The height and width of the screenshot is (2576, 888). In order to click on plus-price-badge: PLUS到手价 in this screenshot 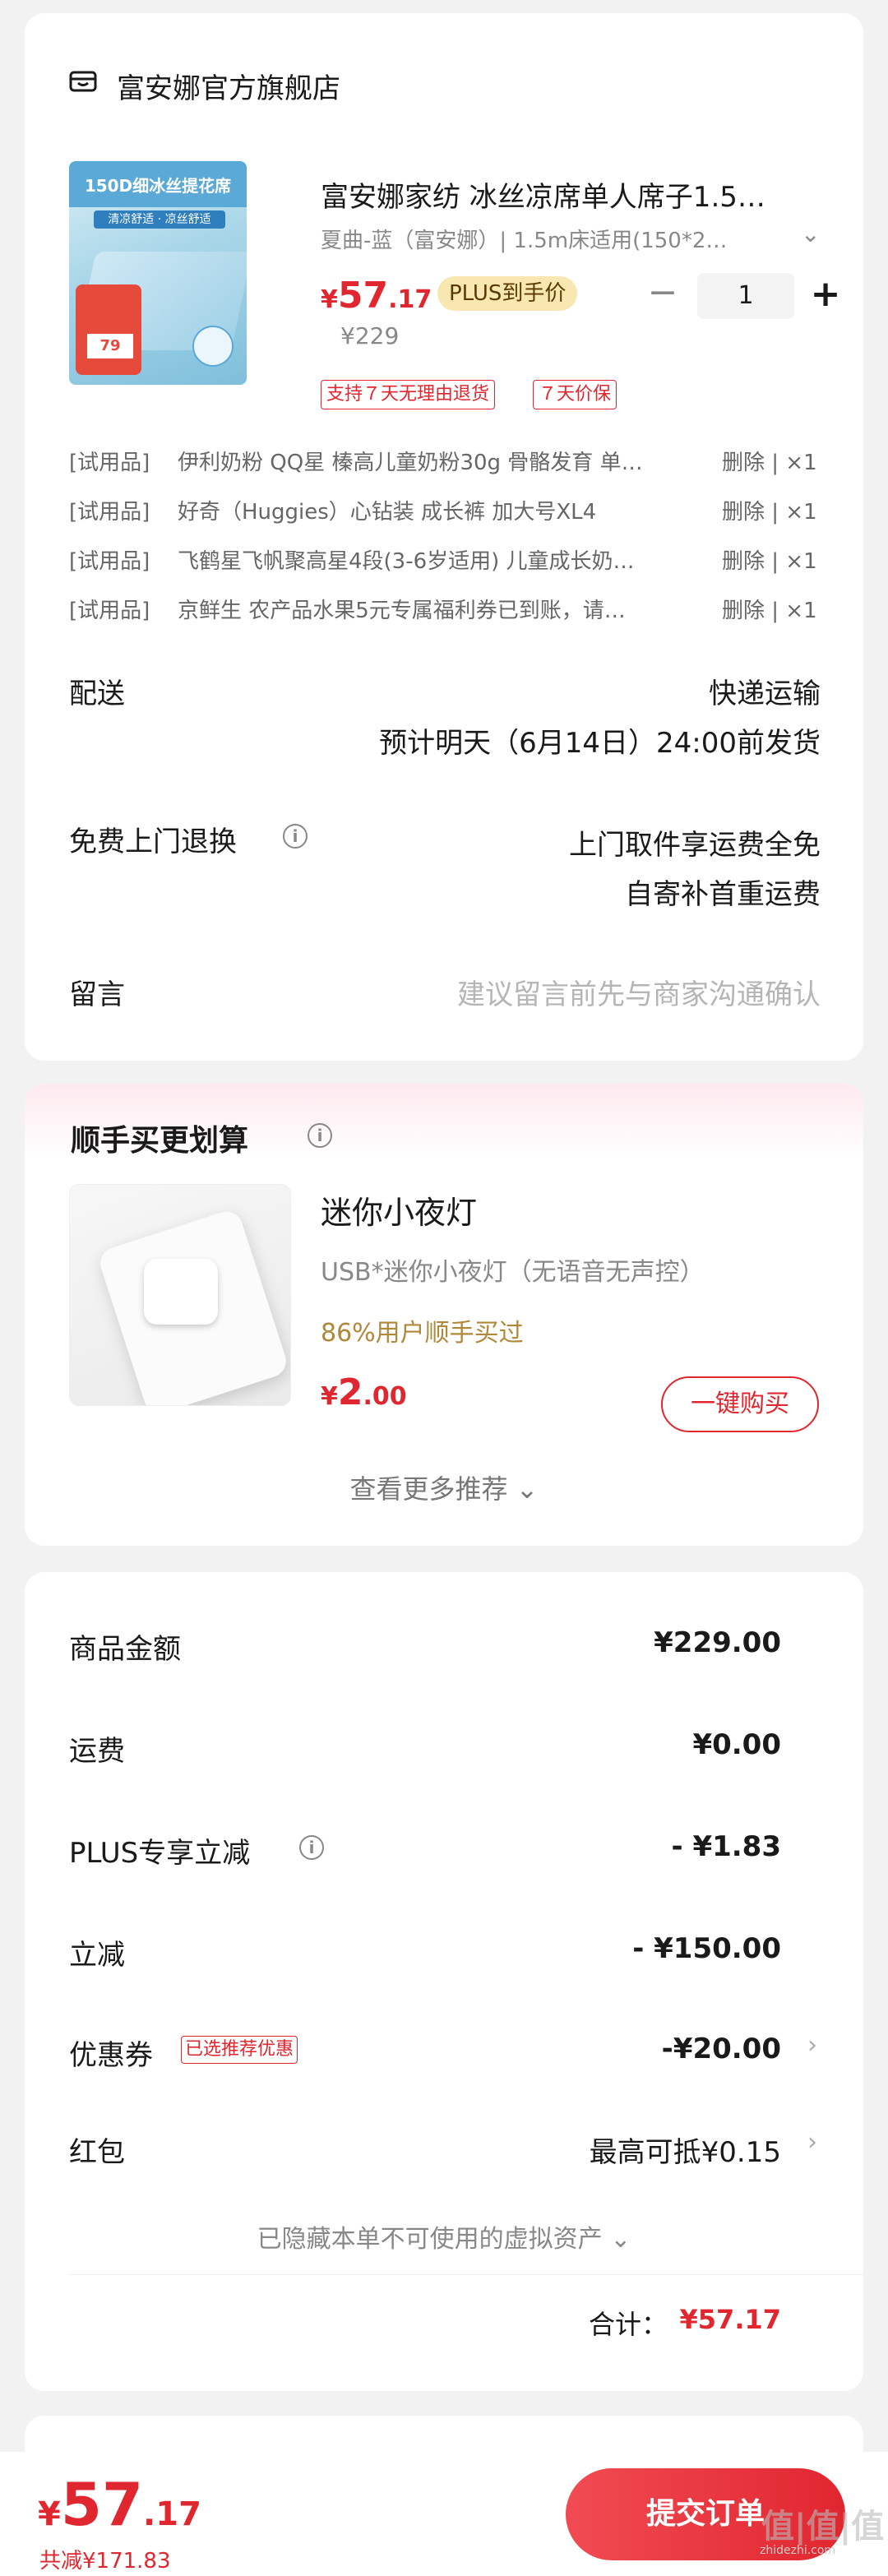, I will do `click(507, 293)`.